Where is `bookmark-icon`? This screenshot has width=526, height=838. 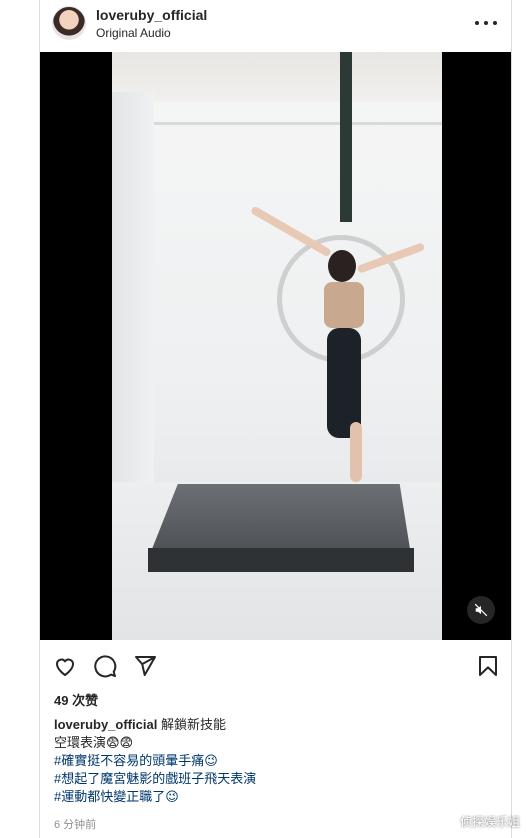
bookmark-icon is located at coordinates (488, 666).